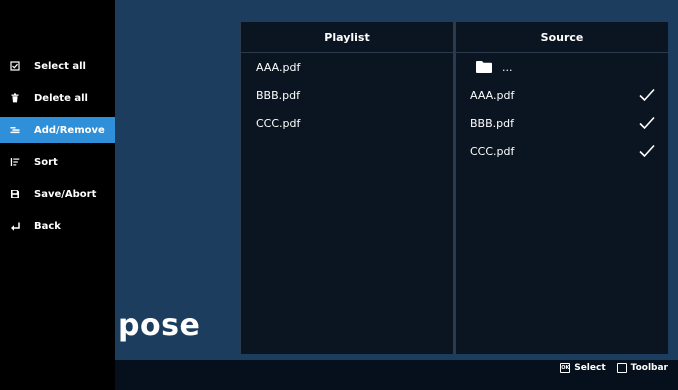 The height and width of the screenshot is (390, 678). I want to click on sidebar-item-label: Back, so click(47, 226).